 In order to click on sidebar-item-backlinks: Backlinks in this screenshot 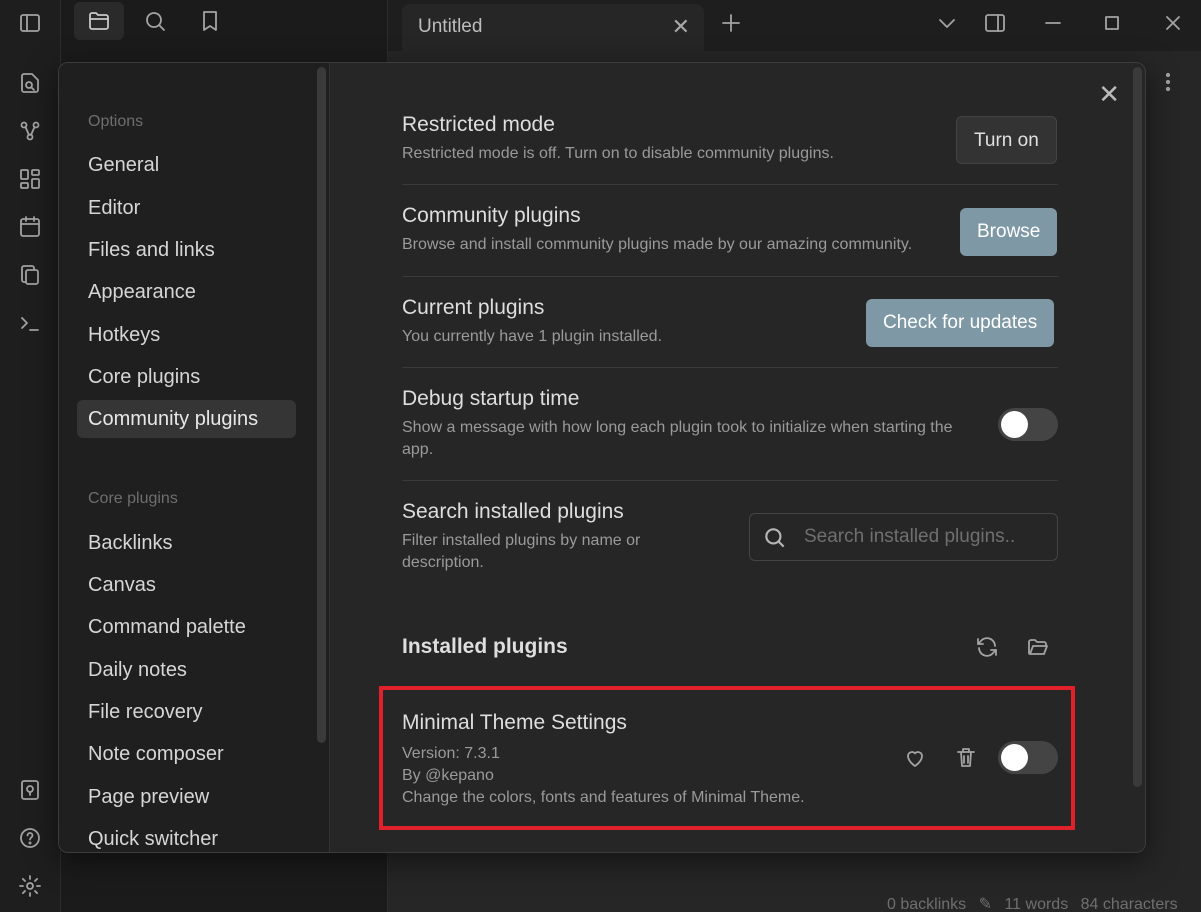, I will do `click(186, 543)`.